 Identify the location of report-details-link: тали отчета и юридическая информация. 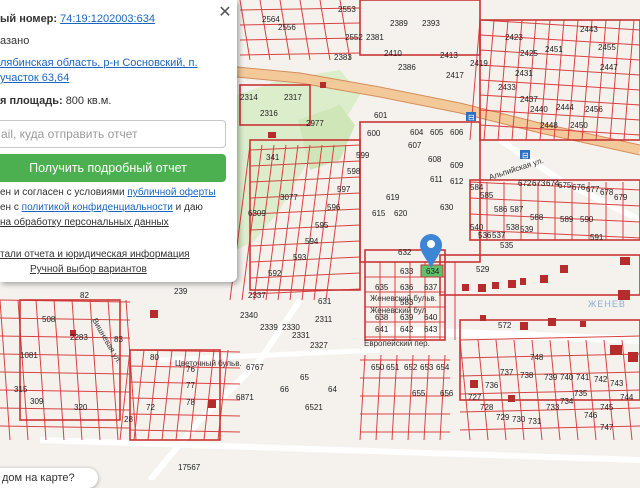
(95, 254).